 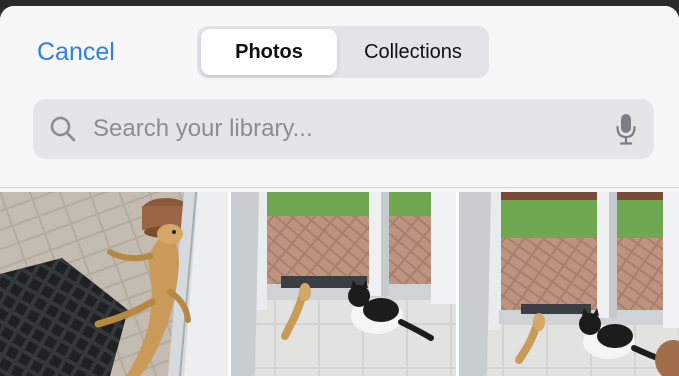 I want to click on source-segmented-control: Photos Collections, so click(x=343, y=52).